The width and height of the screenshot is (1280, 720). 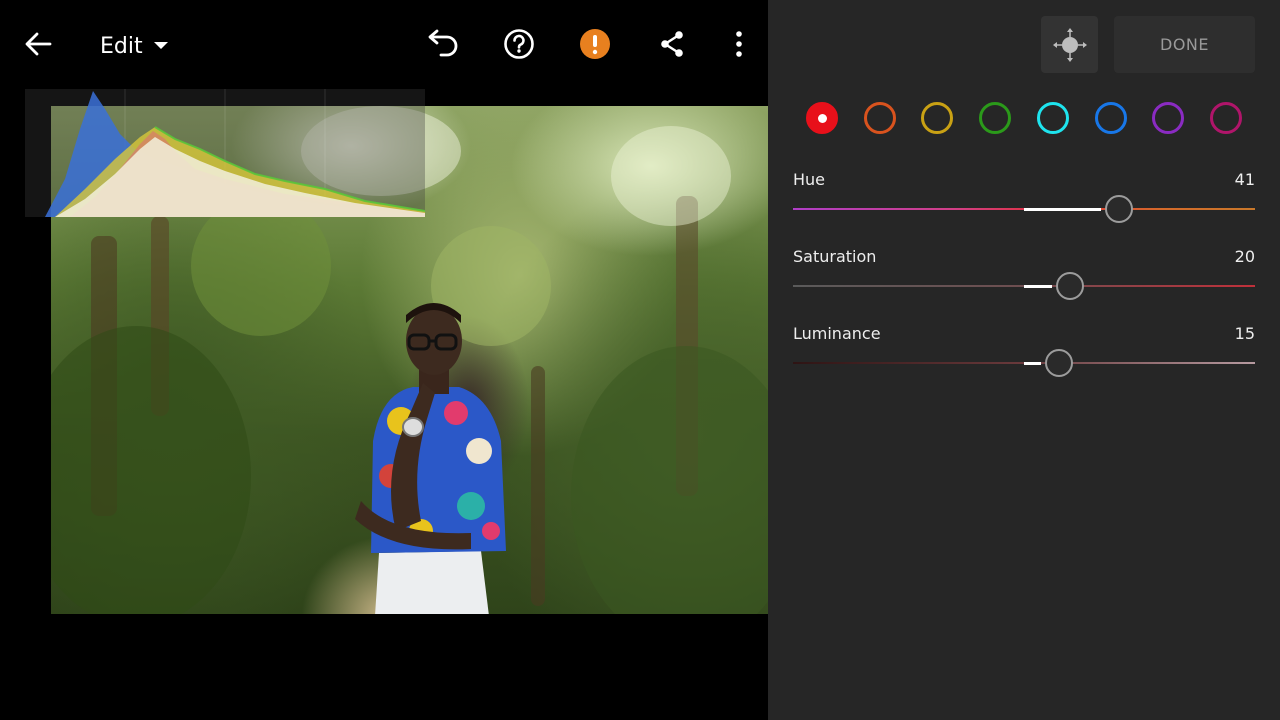 I want to click on histogram-graph, so click(x=235, y=153).